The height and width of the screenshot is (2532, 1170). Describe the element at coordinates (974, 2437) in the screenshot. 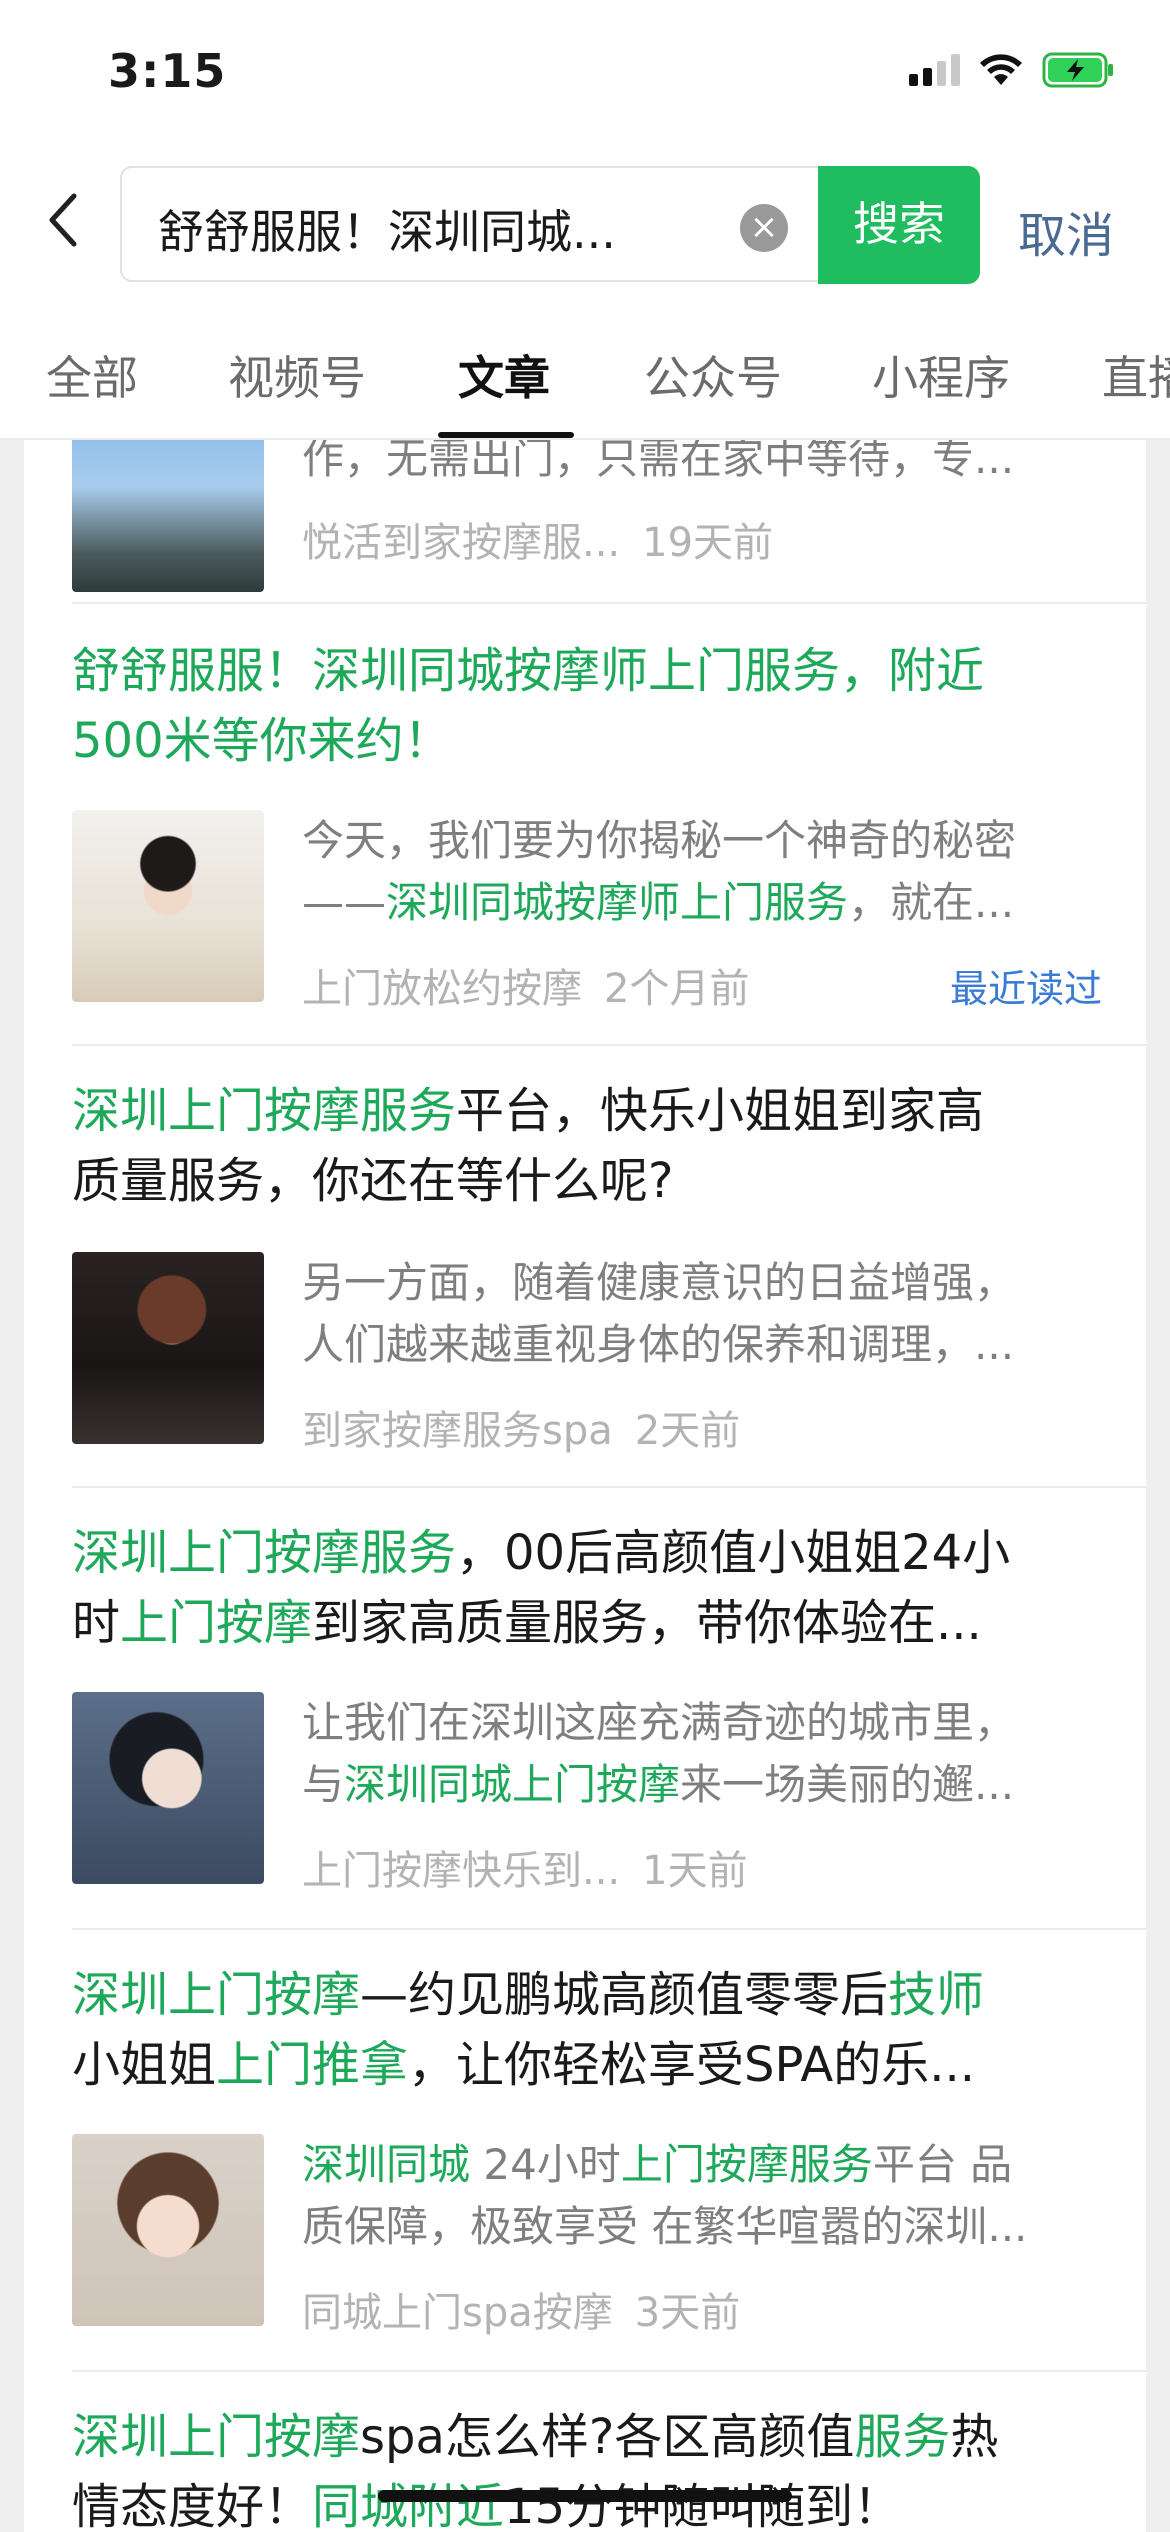

I see `text-run: 热` at that location.